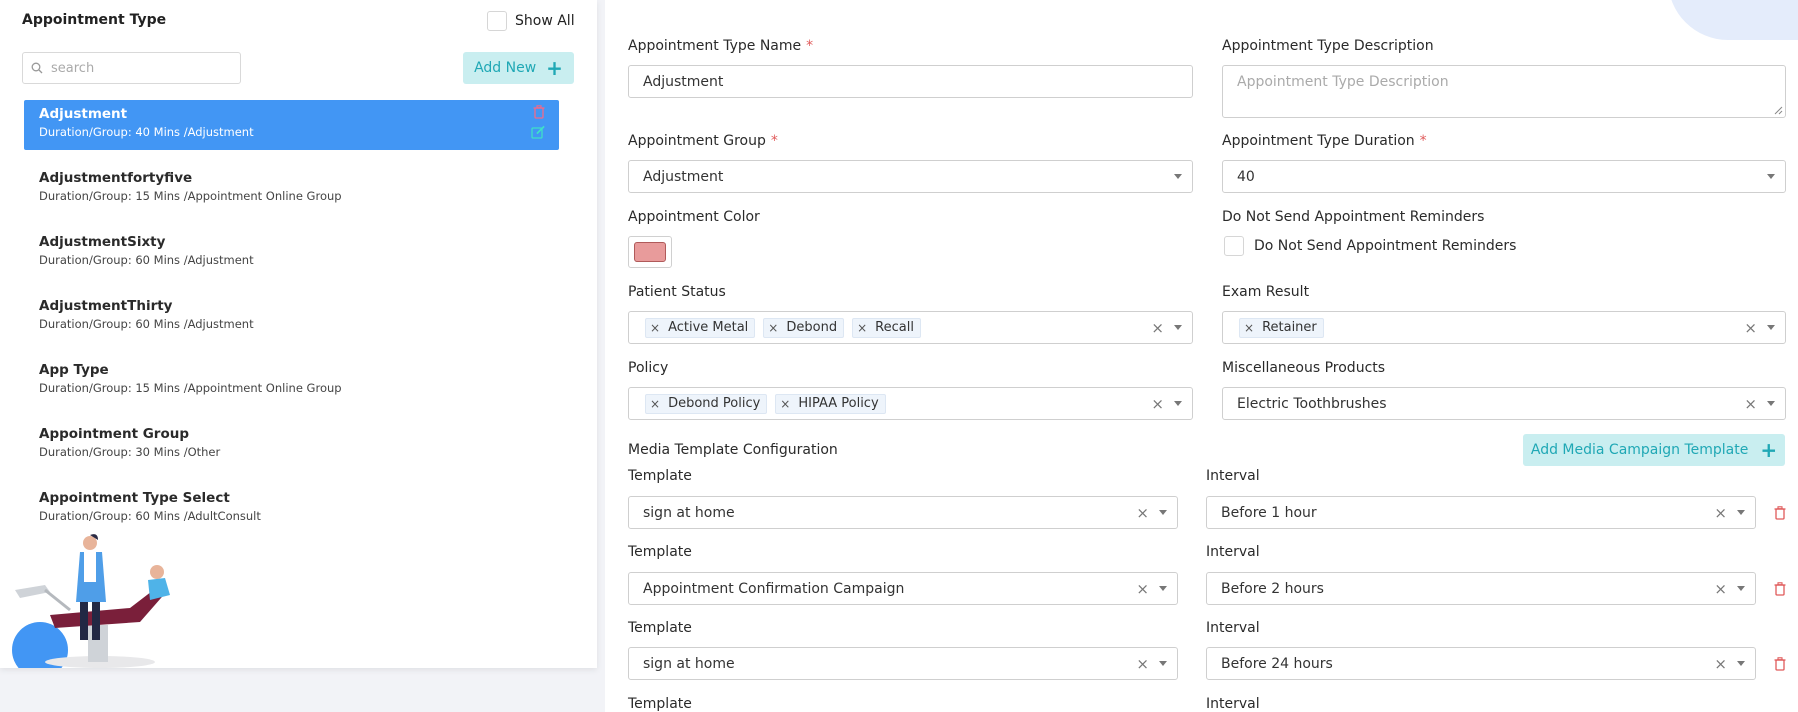  What do you see at coordinates (538, 133) in the screenshot?
I see `edit-icon` at bounding box center [538, 133].